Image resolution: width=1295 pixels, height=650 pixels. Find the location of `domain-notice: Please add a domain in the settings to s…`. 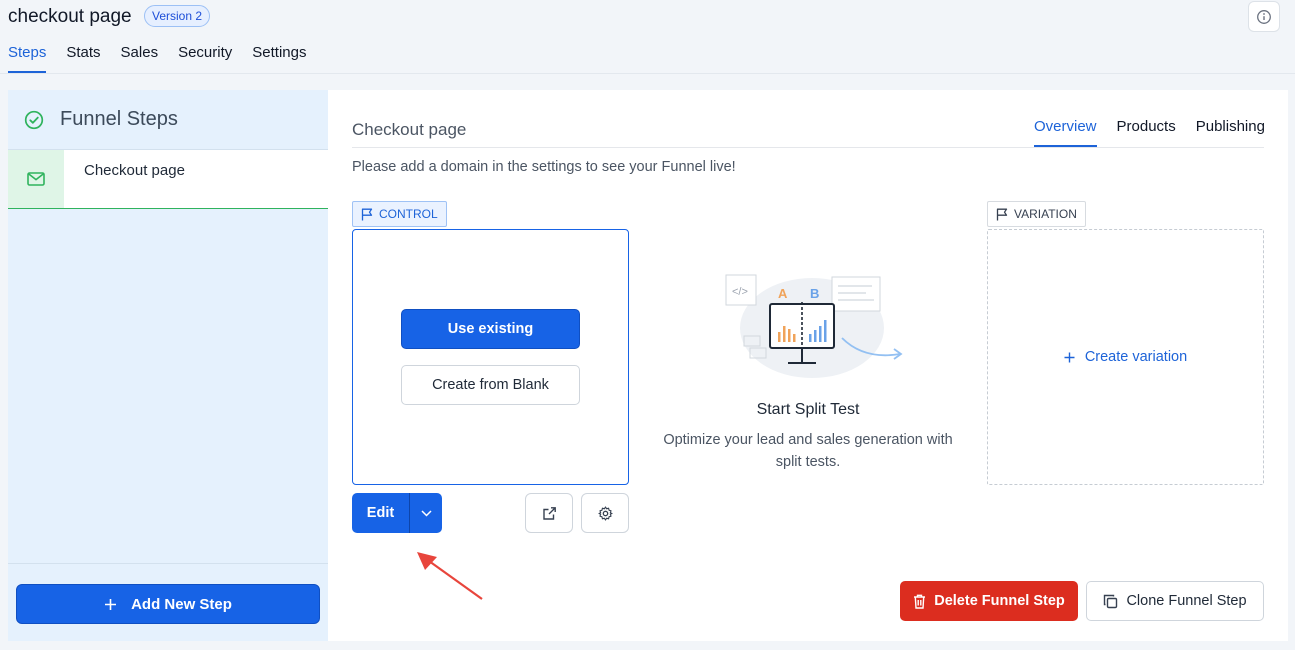

domain-notice: Please add a domain in the settings to s… is located at coordinates (544, 167).